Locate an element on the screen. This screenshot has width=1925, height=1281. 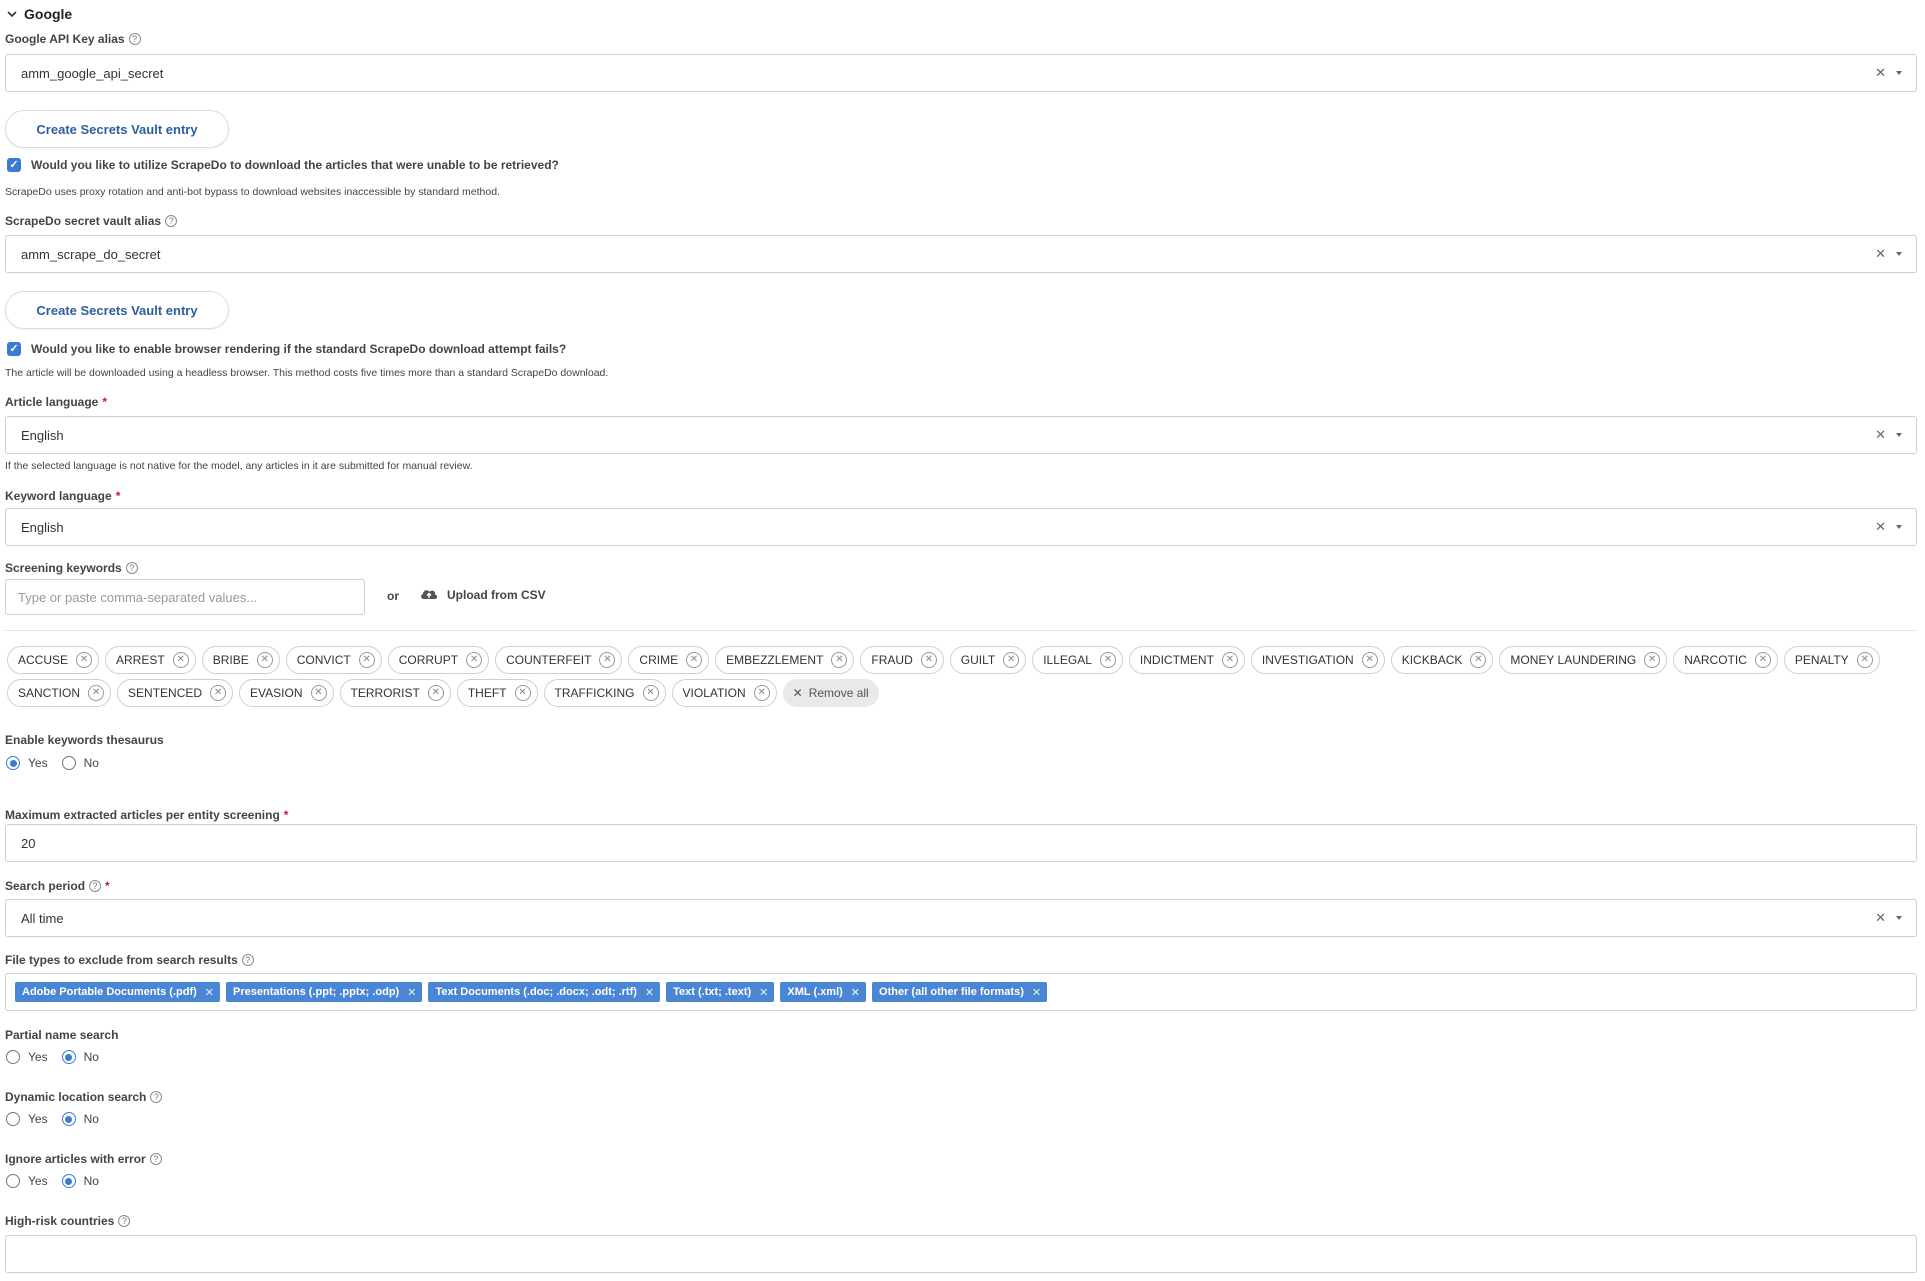
google-api-key-value: amm_google_api_secret is located at coordinates (92, 73).